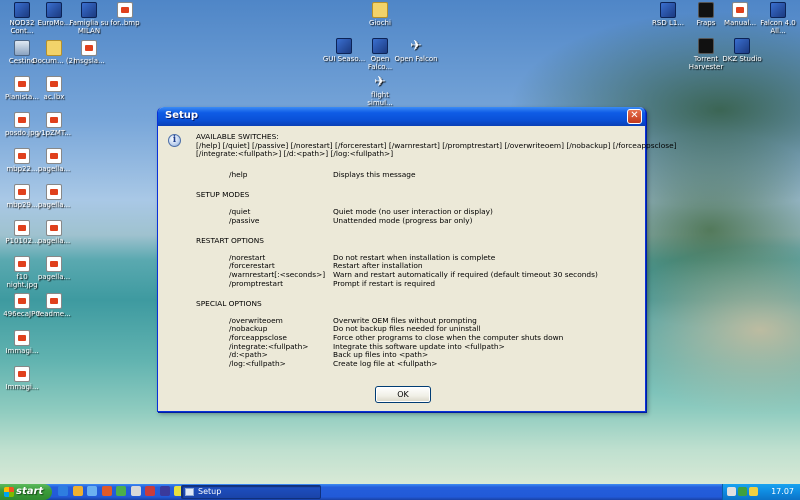 This screenshot has width=800, height=500. I want to click on show-desktop-icon, so click(92, 491).